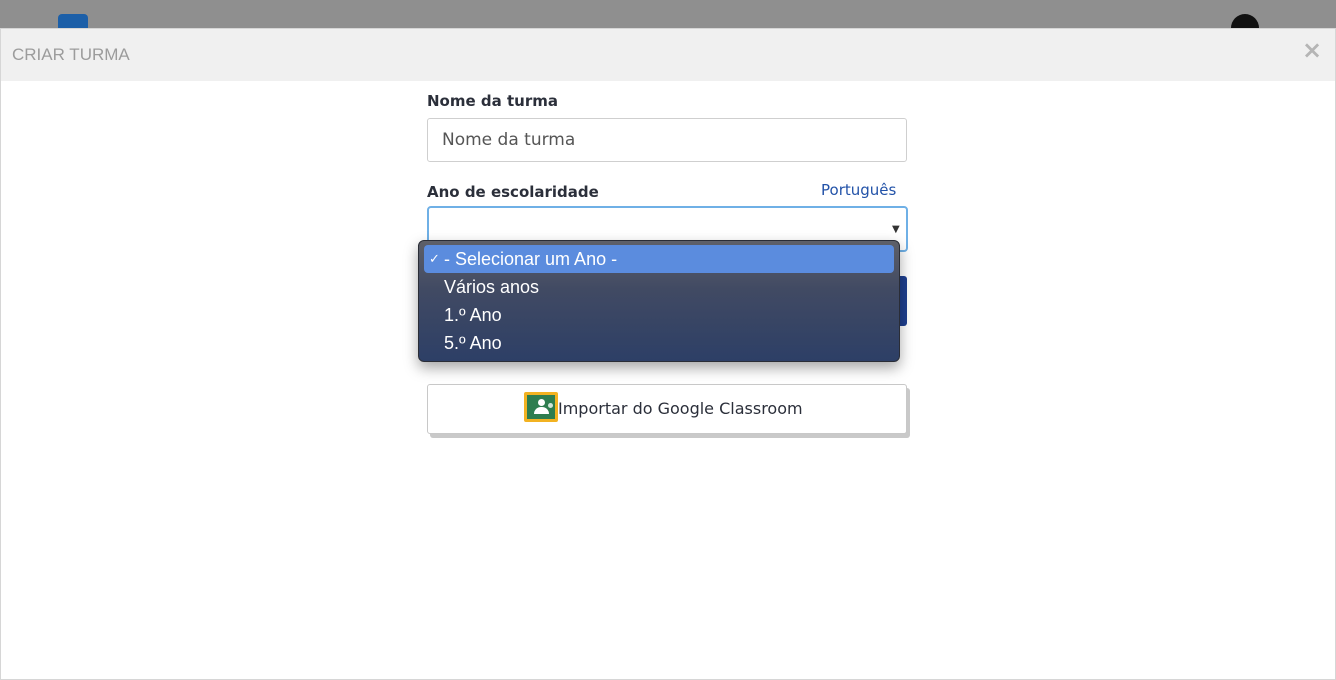 The height and width of the screenshot is (680, 1336). Describe the element at coordinates (858, 190) in the screenshot. I see `language-link: Português` at that location.